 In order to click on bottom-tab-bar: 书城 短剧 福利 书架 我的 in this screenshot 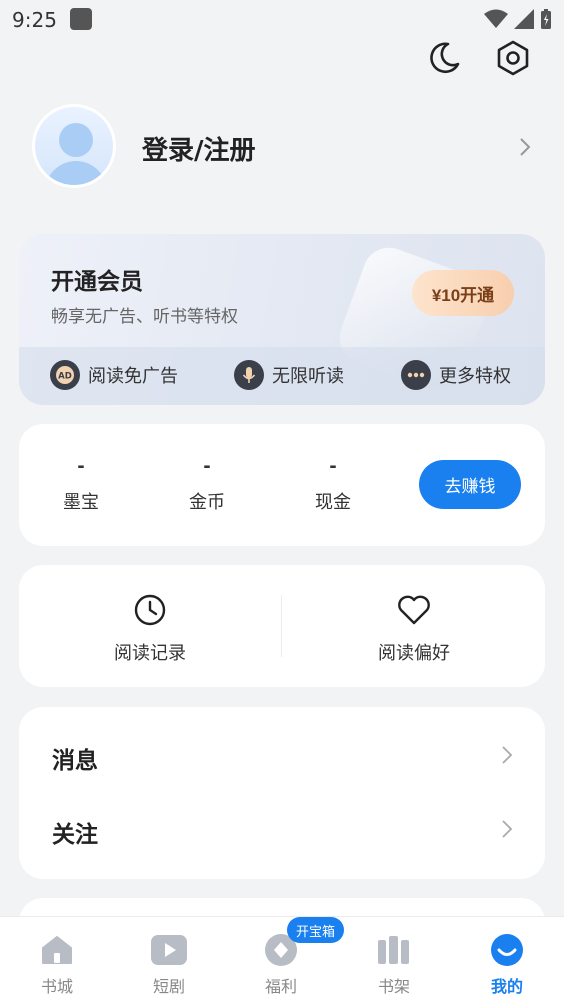, I will do `click(282, 960)`.